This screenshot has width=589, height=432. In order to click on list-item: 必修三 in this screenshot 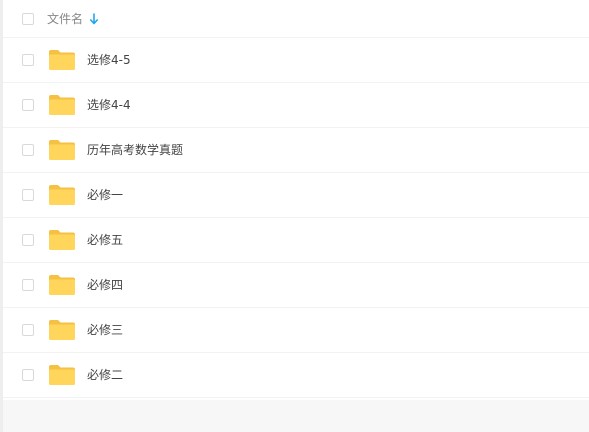, I will do `click(296, 330)`.